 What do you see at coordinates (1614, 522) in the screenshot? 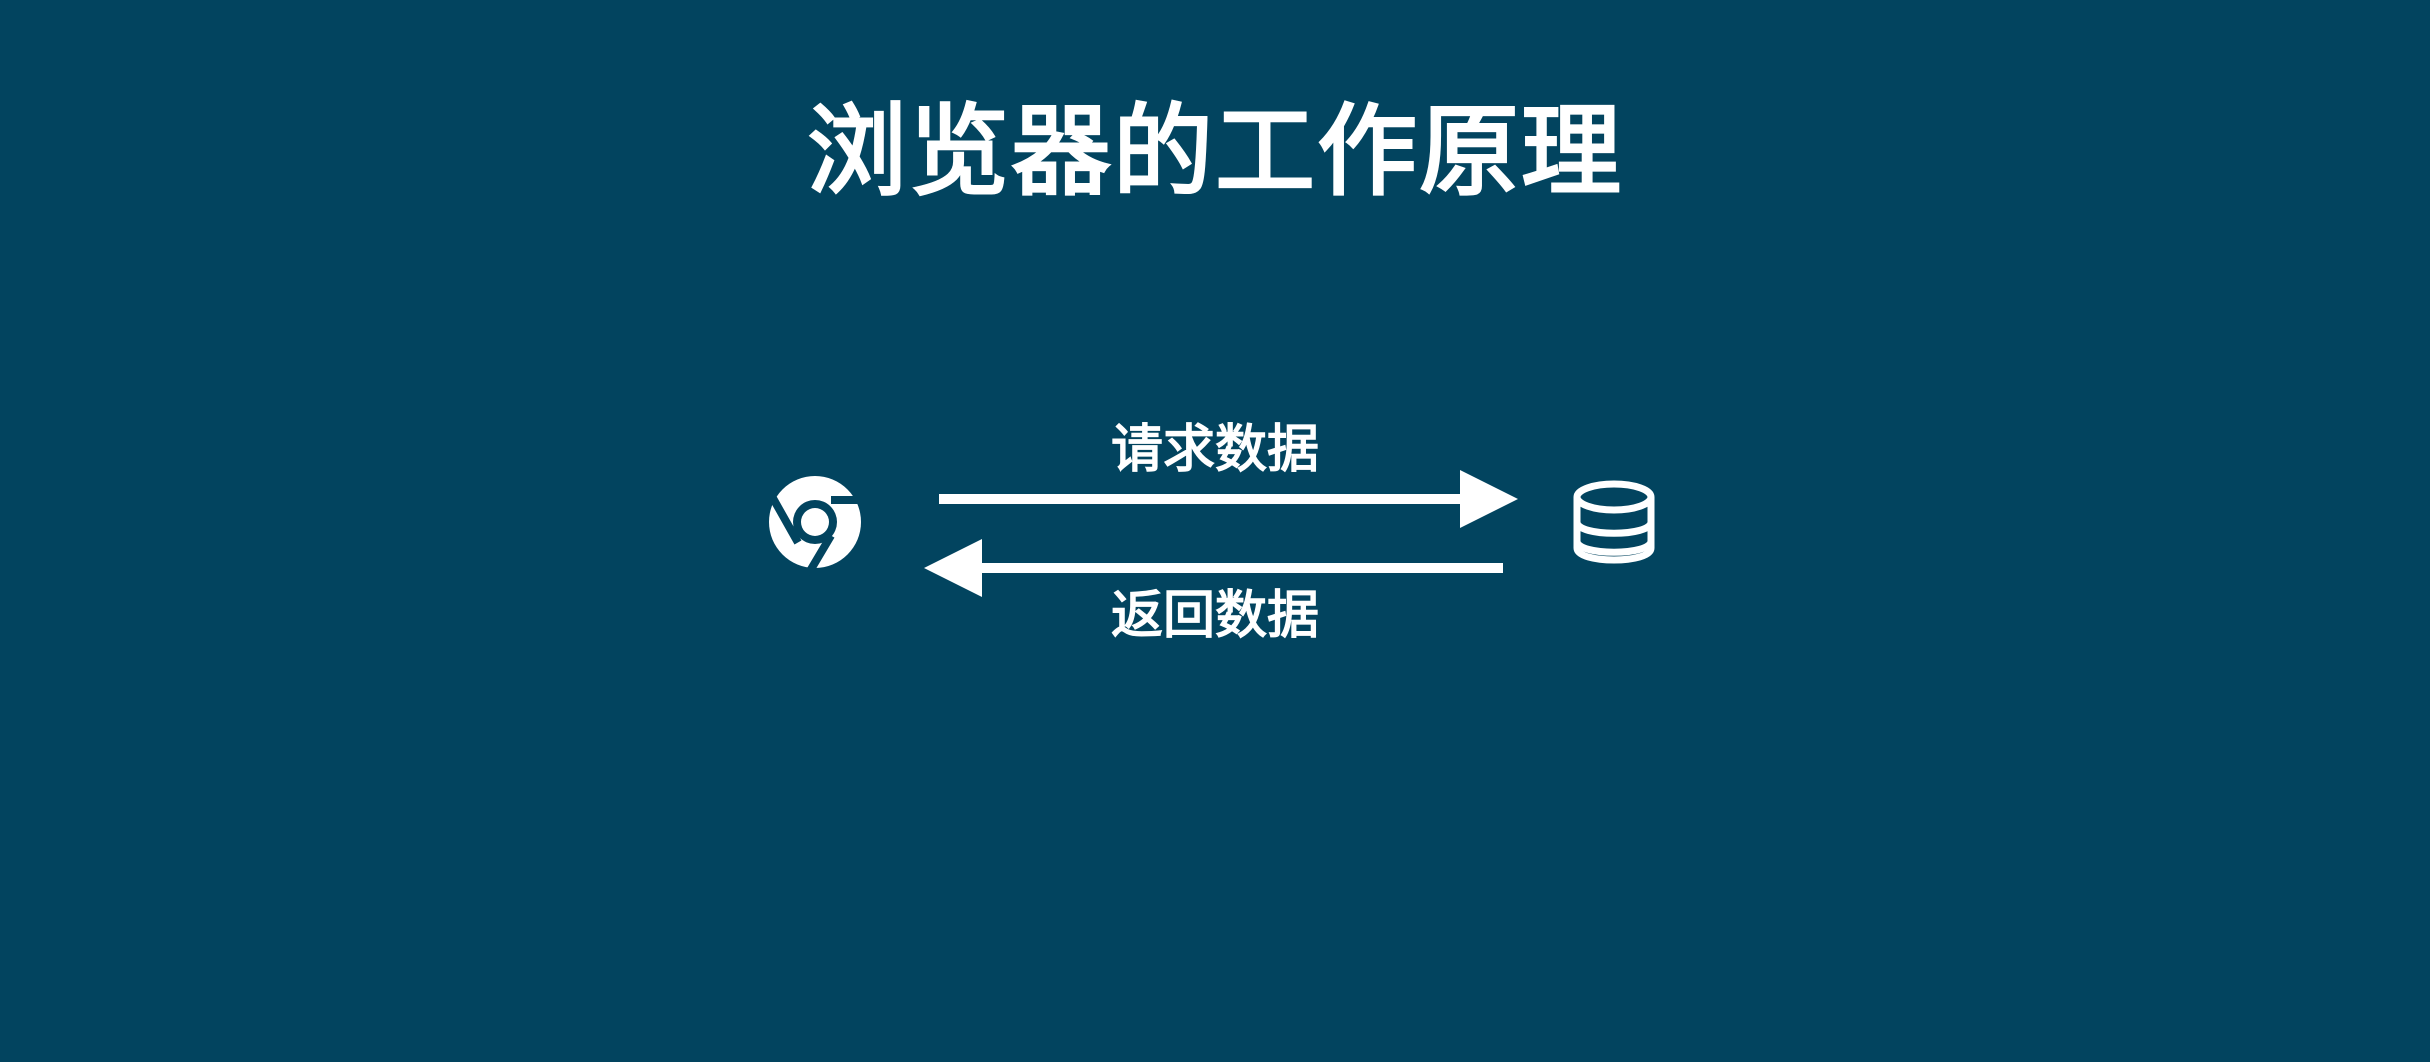
I see `database-icon` at bounding box center [1614, 522].